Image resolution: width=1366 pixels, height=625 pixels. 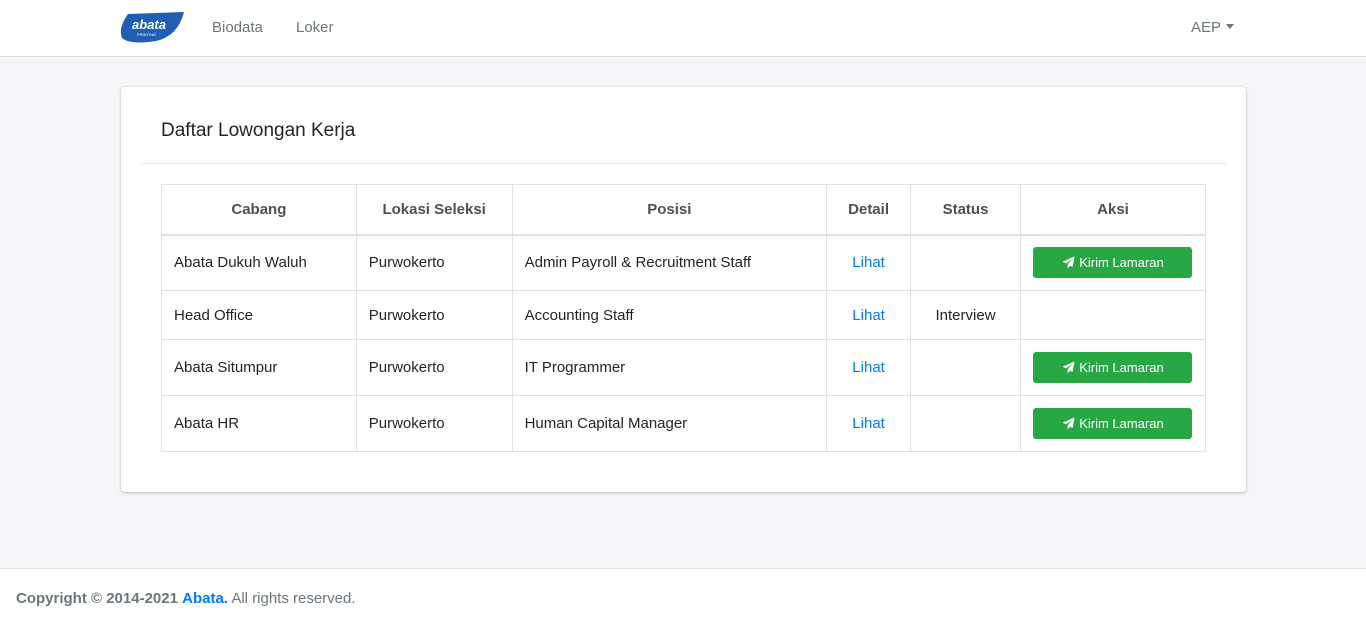 What do you see at coordinates (669, 367) in the screenshot?
I see `cell-posisi: IT Programmer` at bounding box center [669, 367].